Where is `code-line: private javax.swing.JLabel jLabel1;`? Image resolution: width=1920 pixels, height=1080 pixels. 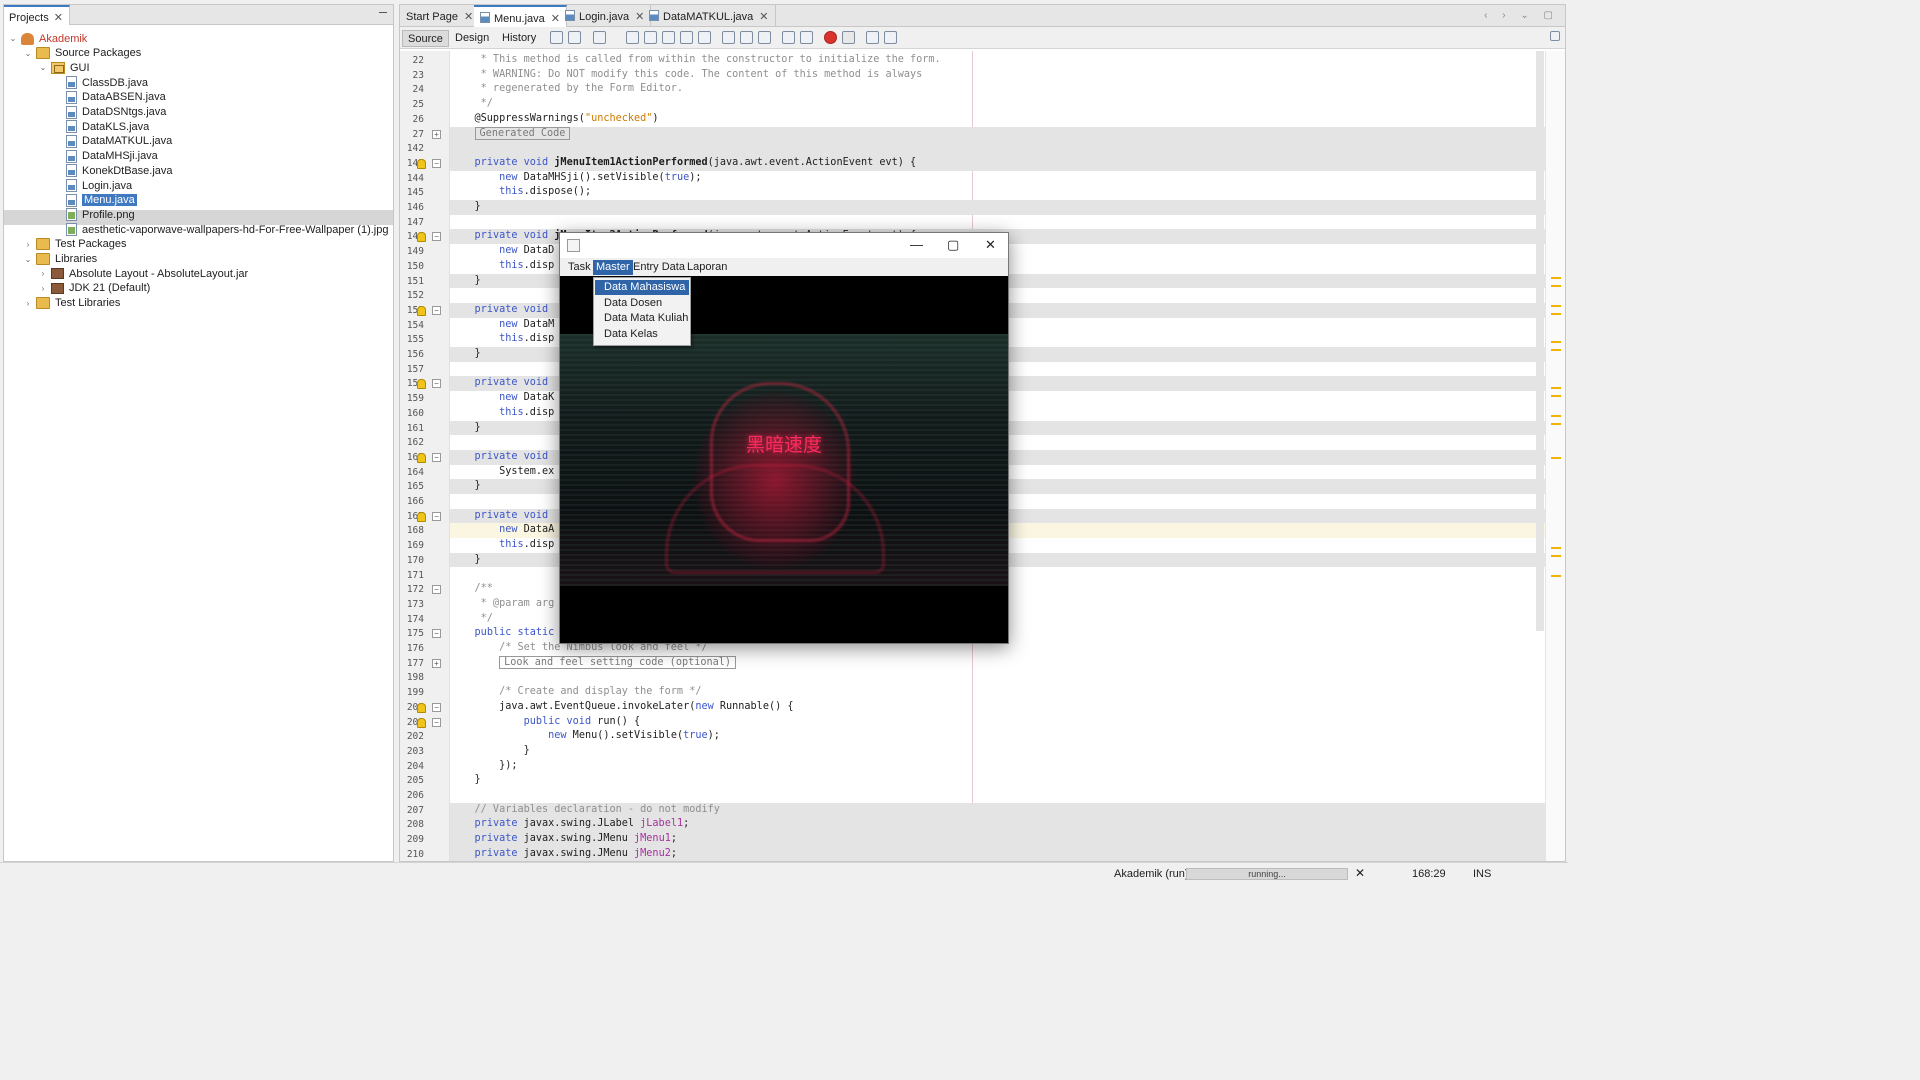
code-line: private javax.swing.JLabel jLabel1; is located at coordinates (997, 825).